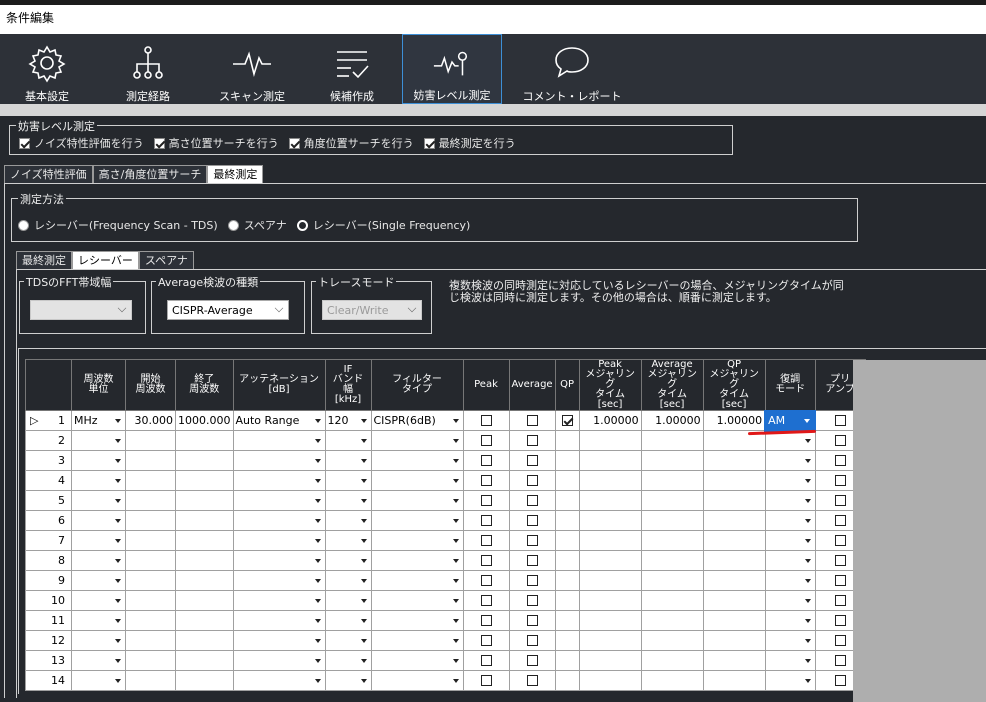 The height and width of the screenshot is (702, 986). What do you see at coordinates (81, 310) in the screenshot?
I see `tds-fft-select` at bounding box center [81, 310].